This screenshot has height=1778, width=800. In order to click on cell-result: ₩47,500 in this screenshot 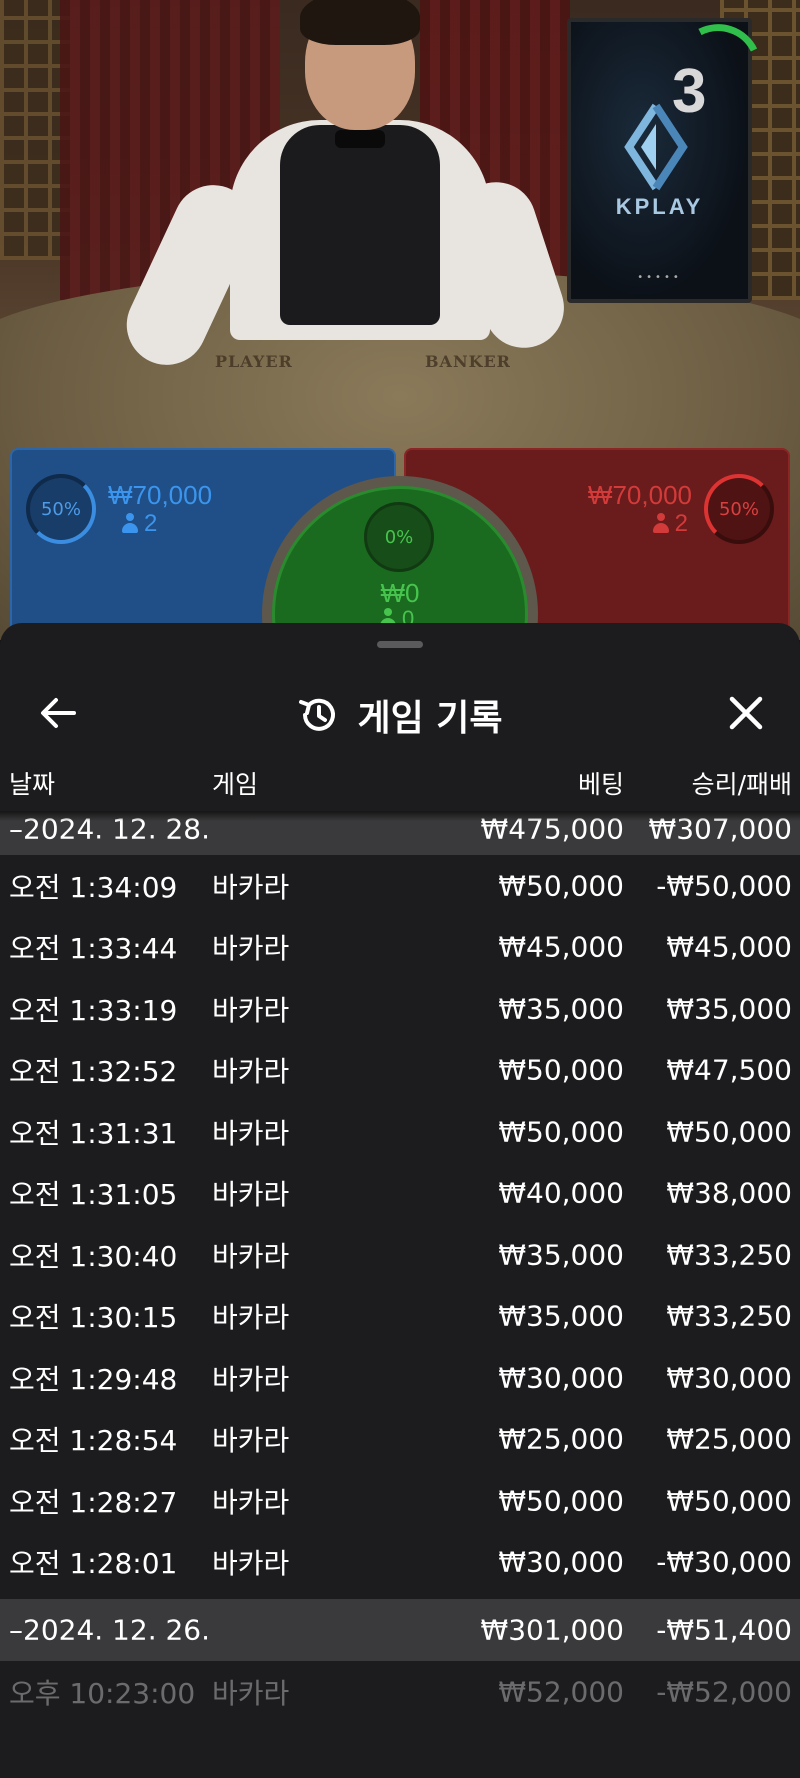, I will do `click(729, 1070)`.